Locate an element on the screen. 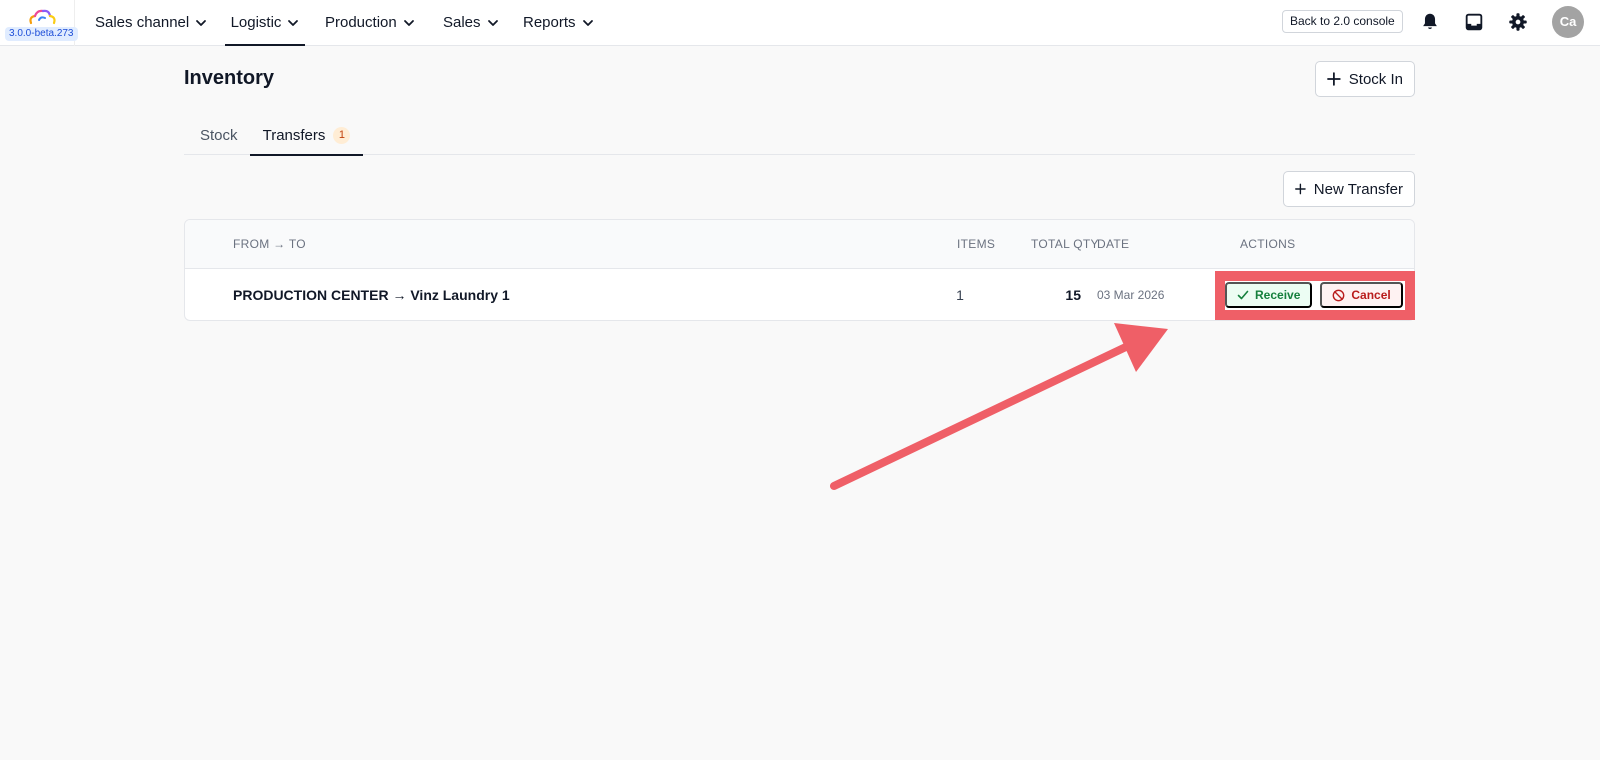  nav-logistic-label: Logistic is located at coordinates (256, 22).